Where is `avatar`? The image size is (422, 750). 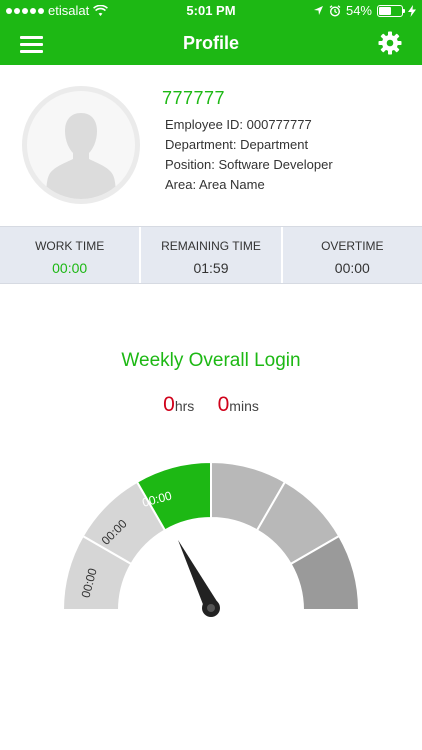 avatar is located at coordinates (81, 145).